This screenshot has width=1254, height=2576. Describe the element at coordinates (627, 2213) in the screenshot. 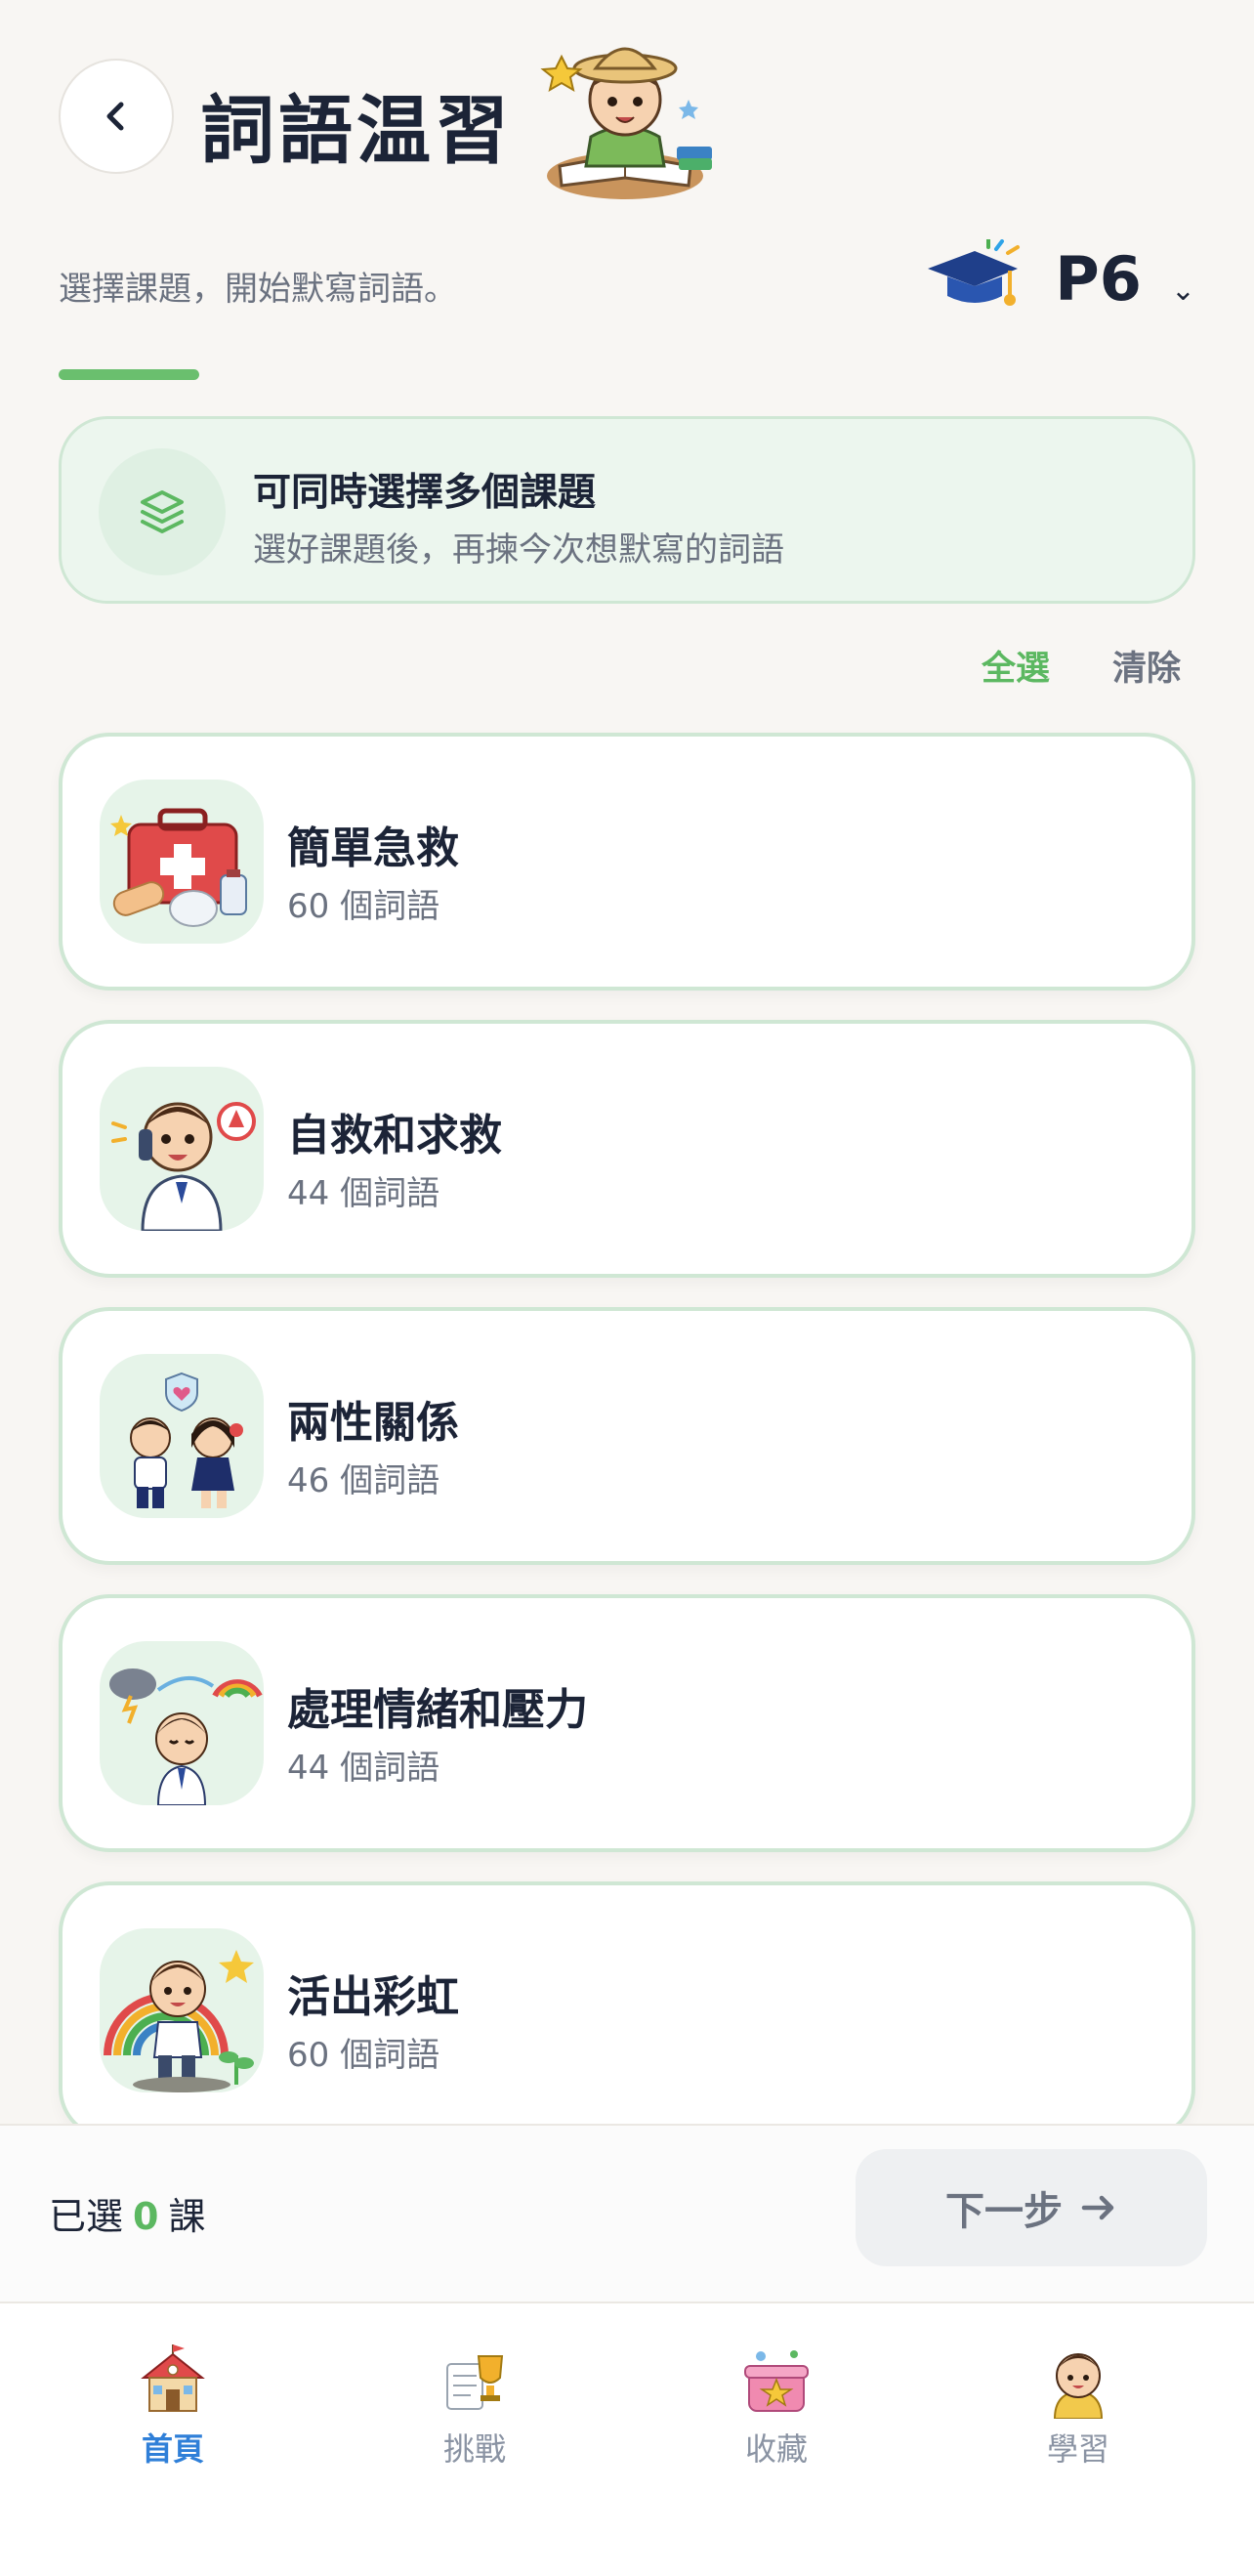

I see `selection-action-bar: 已選 0 課 下一步` at that location.